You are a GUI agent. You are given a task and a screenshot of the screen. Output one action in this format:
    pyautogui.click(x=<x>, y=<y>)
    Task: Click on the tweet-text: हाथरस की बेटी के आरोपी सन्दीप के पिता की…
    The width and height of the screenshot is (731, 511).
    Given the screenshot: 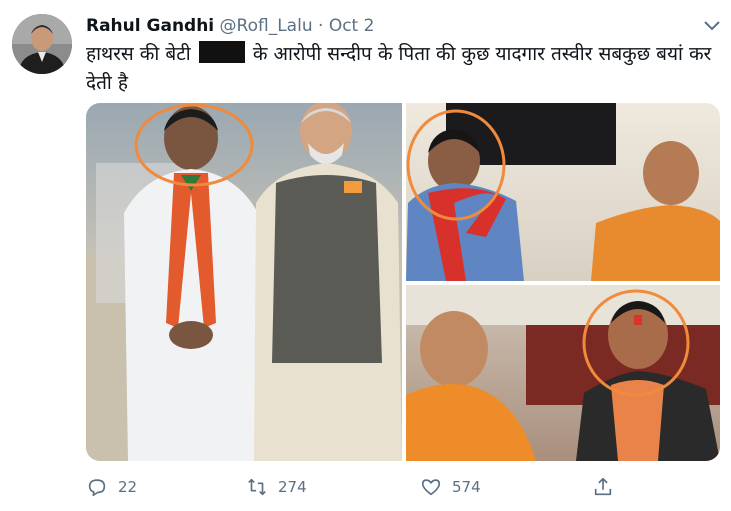 What is the action you would take?
    pyautogui.click(x=401, y=69)
    